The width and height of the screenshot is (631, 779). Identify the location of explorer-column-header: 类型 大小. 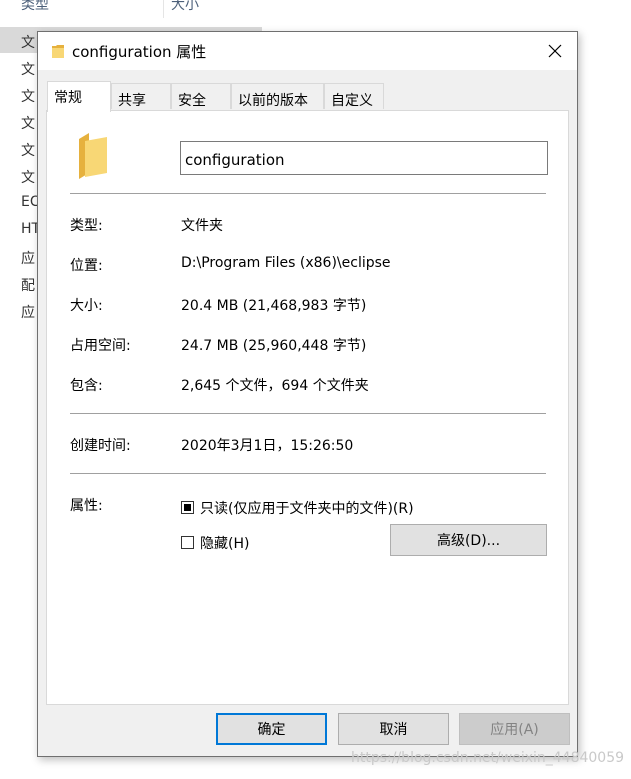
(131, 9).